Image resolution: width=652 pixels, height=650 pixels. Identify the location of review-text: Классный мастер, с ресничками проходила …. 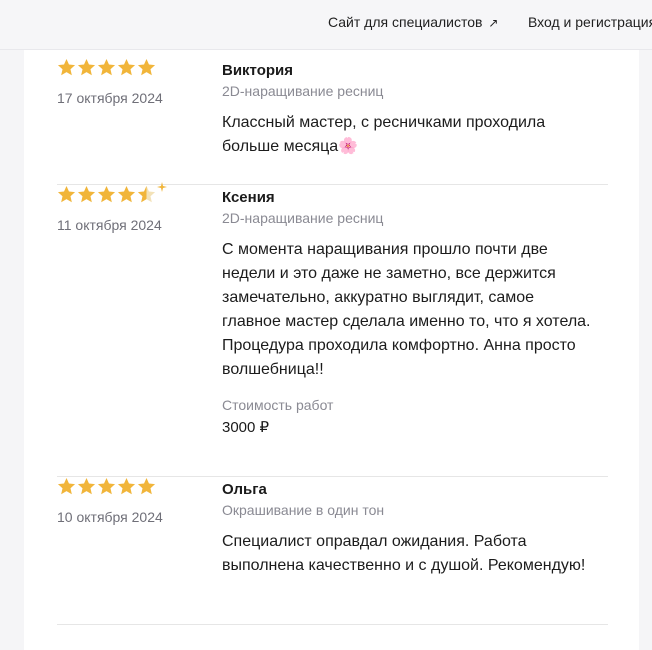
(419, 135).